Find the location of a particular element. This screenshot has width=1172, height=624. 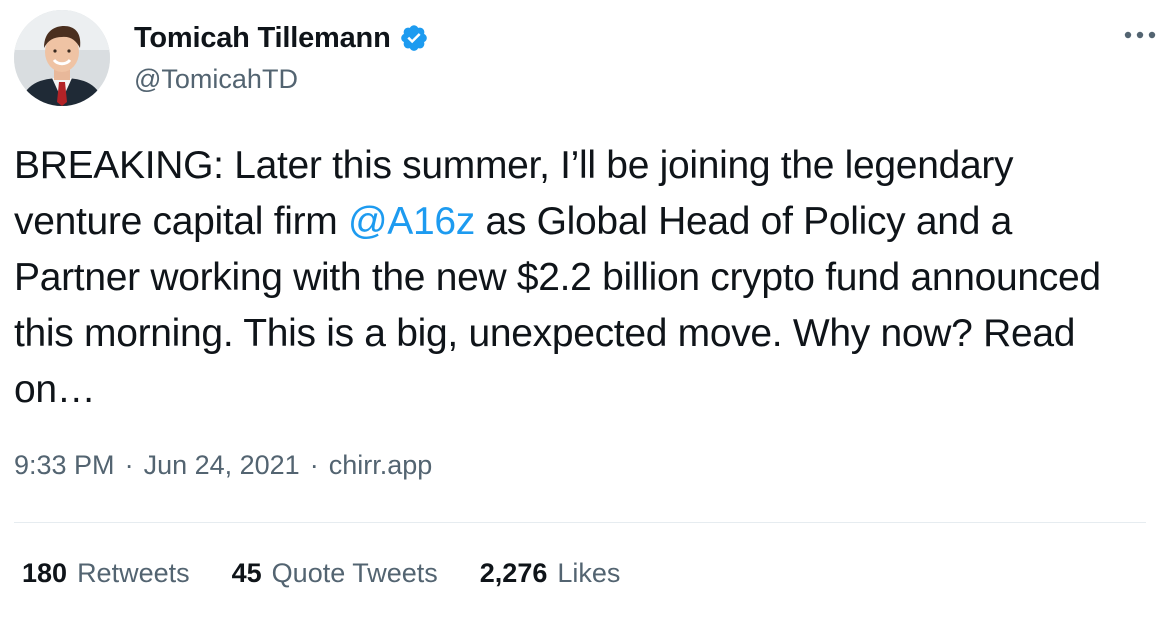

avatar-photo is located at coordinates (62, 58).